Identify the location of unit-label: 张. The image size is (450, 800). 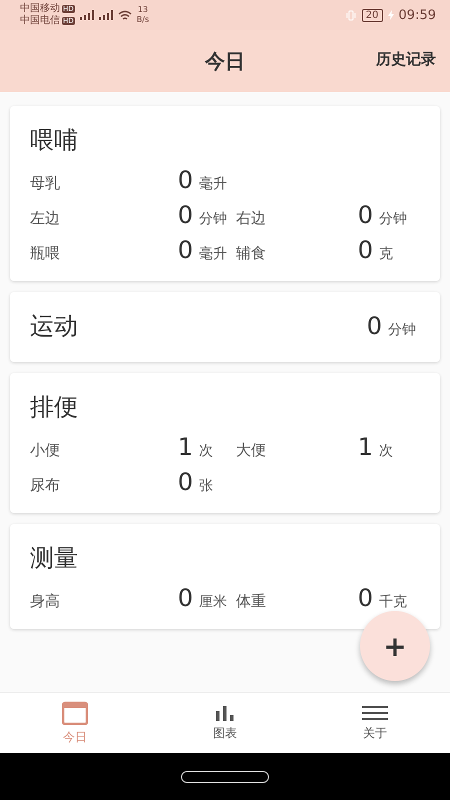
(206, 485).